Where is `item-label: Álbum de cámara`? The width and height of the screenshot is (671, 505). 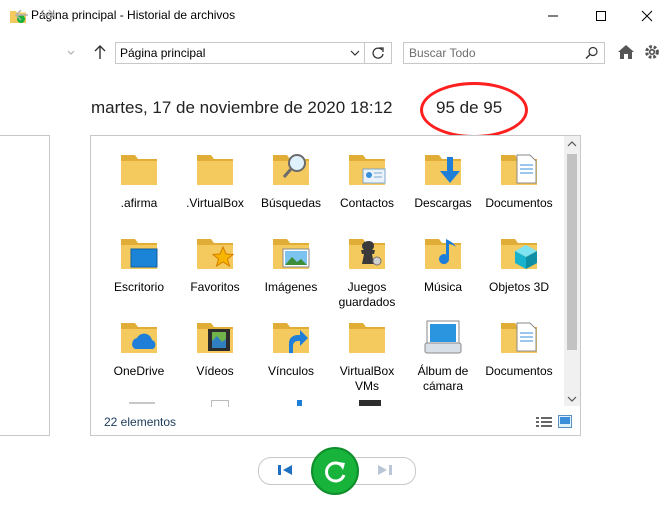
item-label: Álbum de cámara is located at coordinates (443, 378).